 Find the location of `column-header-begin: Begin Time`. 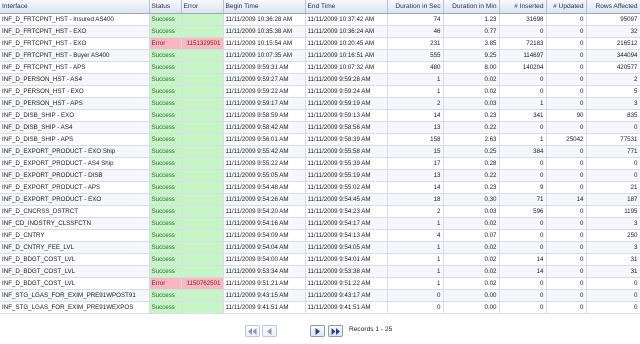

column-header-begin: Begin Time is located at coordinates (264, 7).